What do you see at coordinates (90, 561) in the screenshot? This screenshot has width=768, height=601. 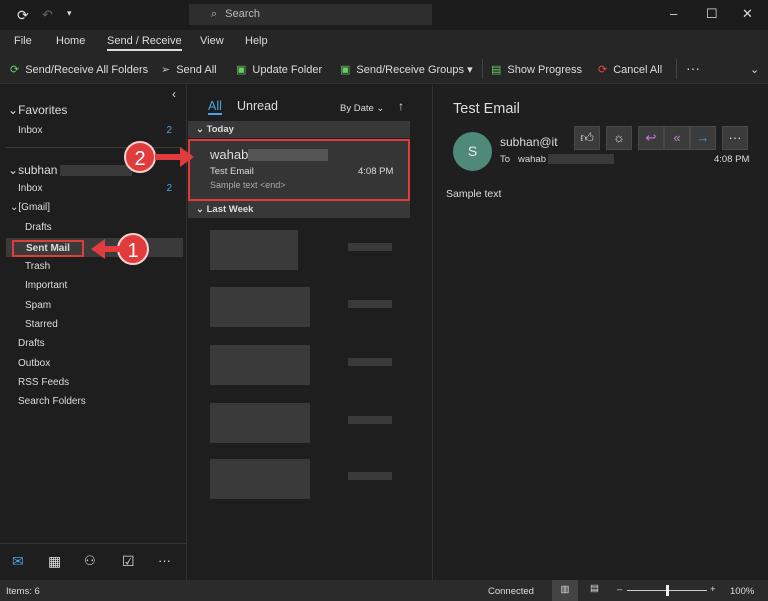 I see `people-icon: ⚇` at bounding box center [90, 561].